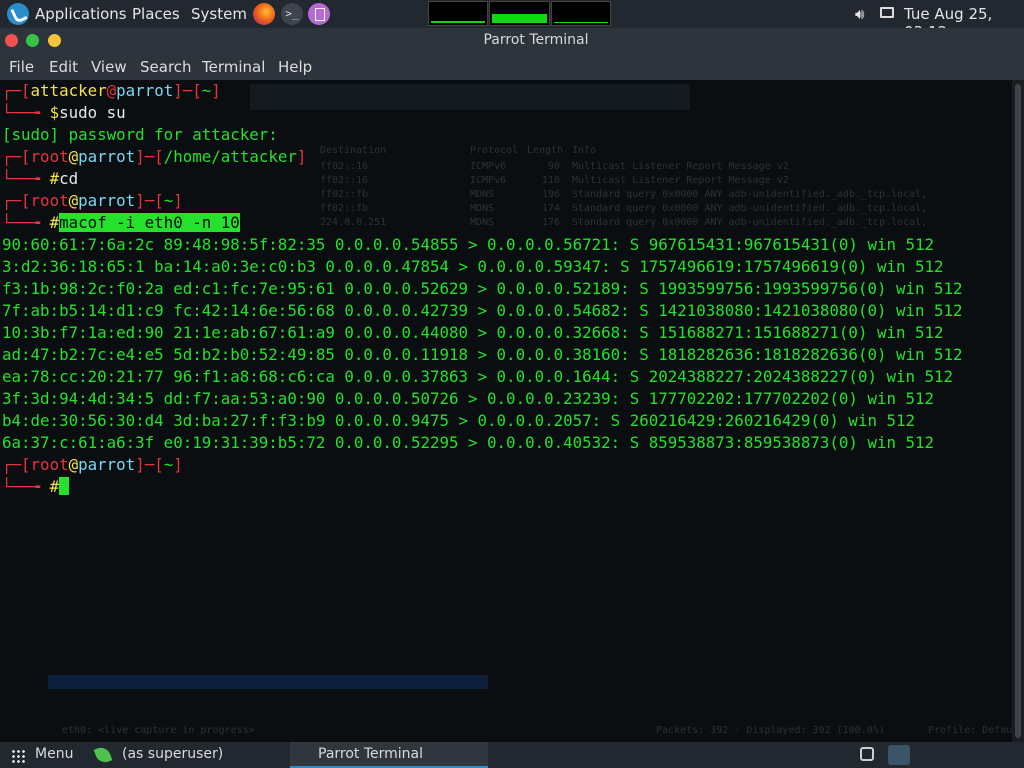  Describe the element at coordinates (536, 40) in the screenshot. I see `window-title: Parrot Terminal` at that location.